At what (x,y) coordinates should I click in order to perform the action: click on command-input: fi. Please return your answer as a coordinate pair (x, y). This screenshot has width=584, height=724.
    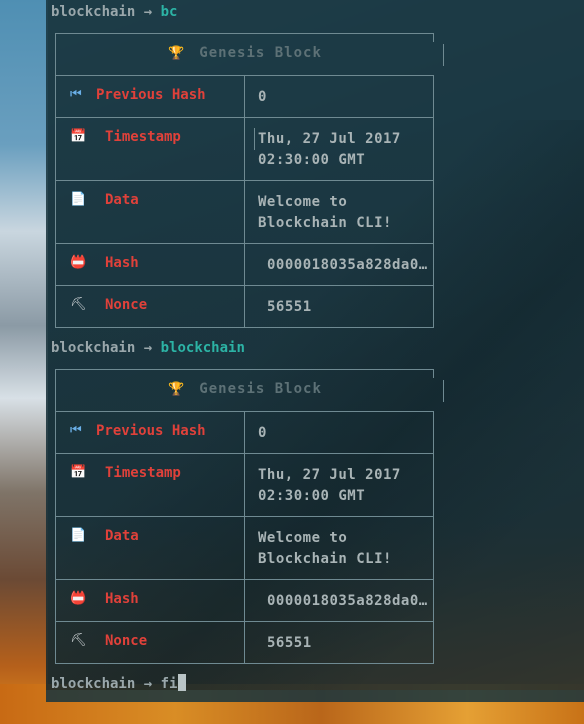
    Looking at the image, I should click on (169, 684).